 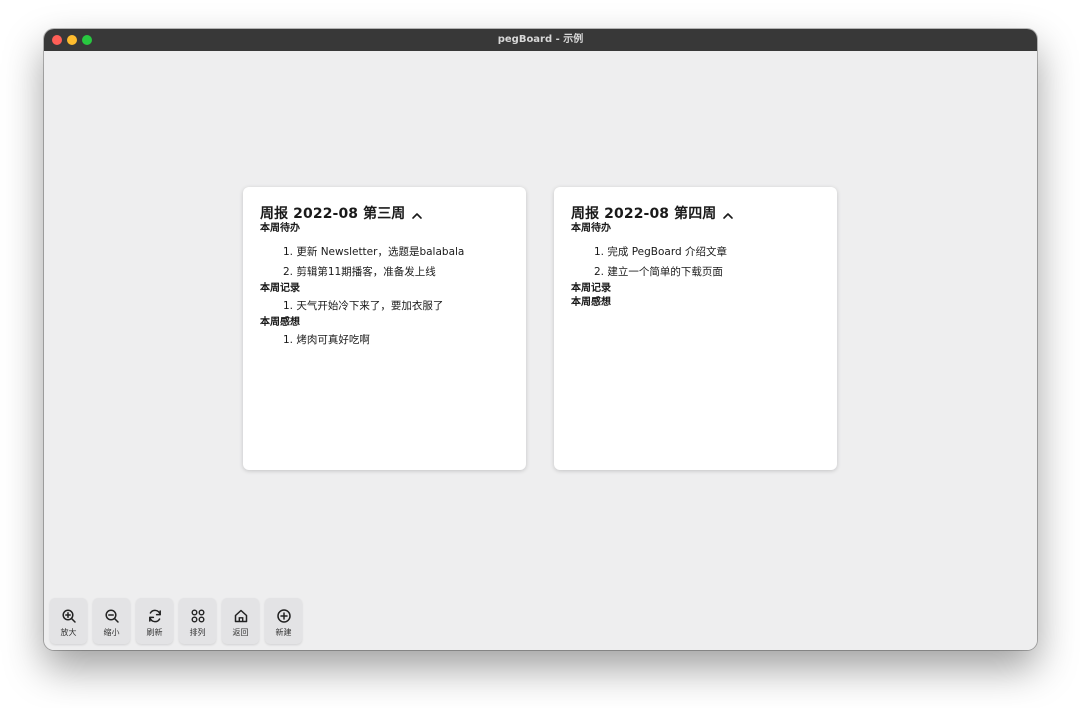 What do you see at coordinates (326, 340) in the screenshot?
I see `list-item: 1. 烤肉可真好吃啊` at bounding box center [326, 340].